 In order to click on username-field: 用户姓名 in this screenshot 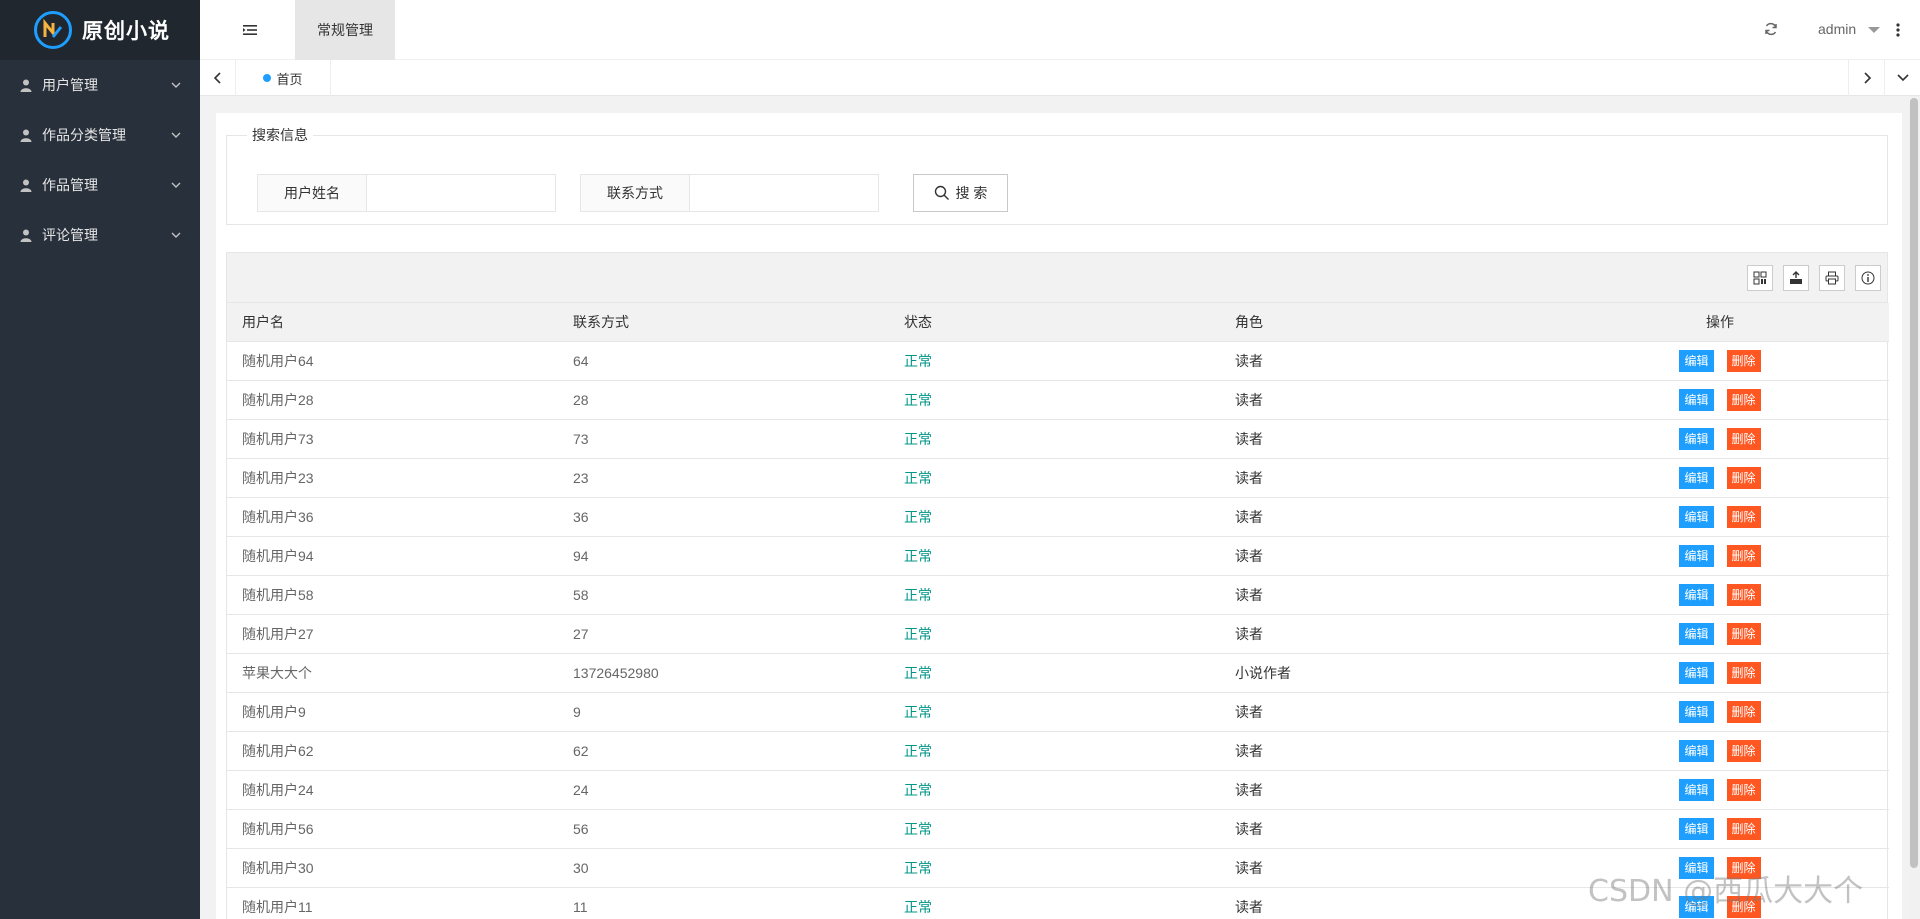, I will do `click(406, 193)`.